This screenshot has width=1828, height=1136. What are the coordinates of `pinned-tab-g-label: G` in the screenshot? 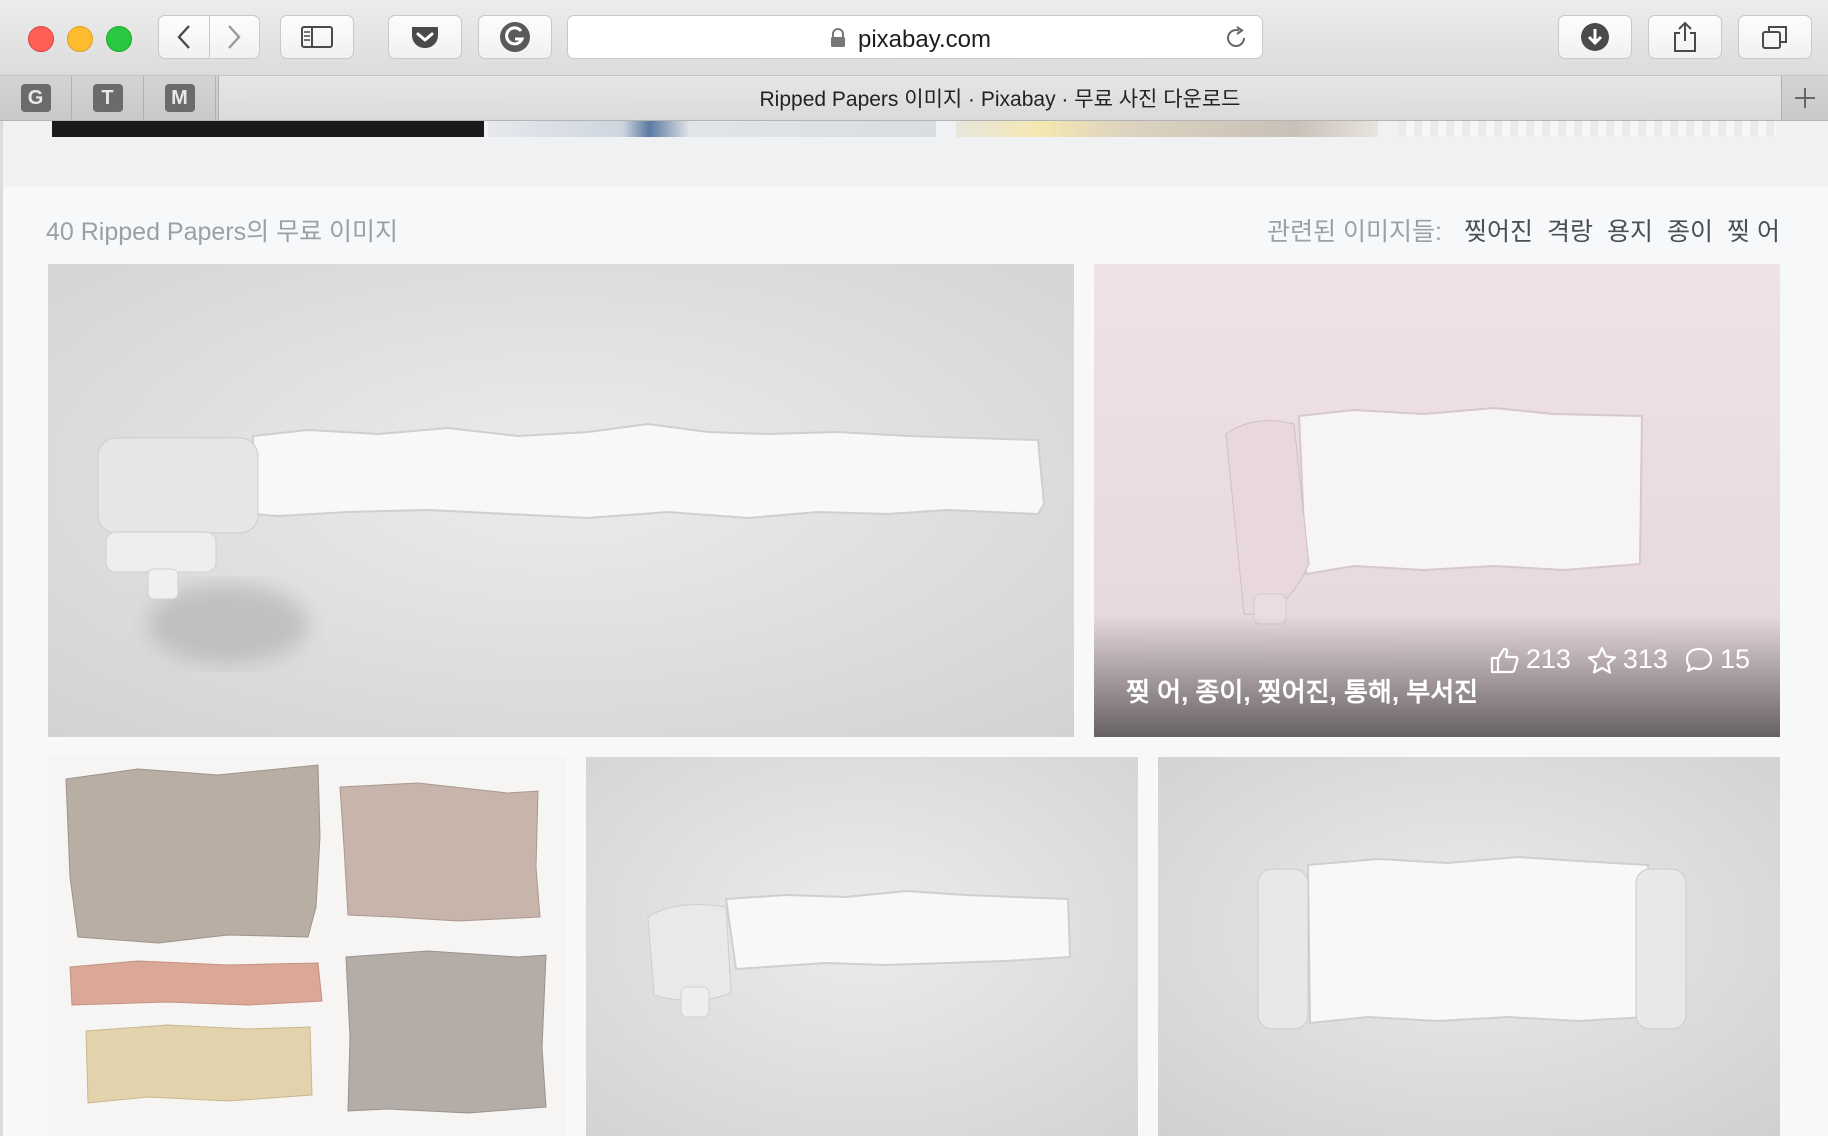 It's located at (35, 98).